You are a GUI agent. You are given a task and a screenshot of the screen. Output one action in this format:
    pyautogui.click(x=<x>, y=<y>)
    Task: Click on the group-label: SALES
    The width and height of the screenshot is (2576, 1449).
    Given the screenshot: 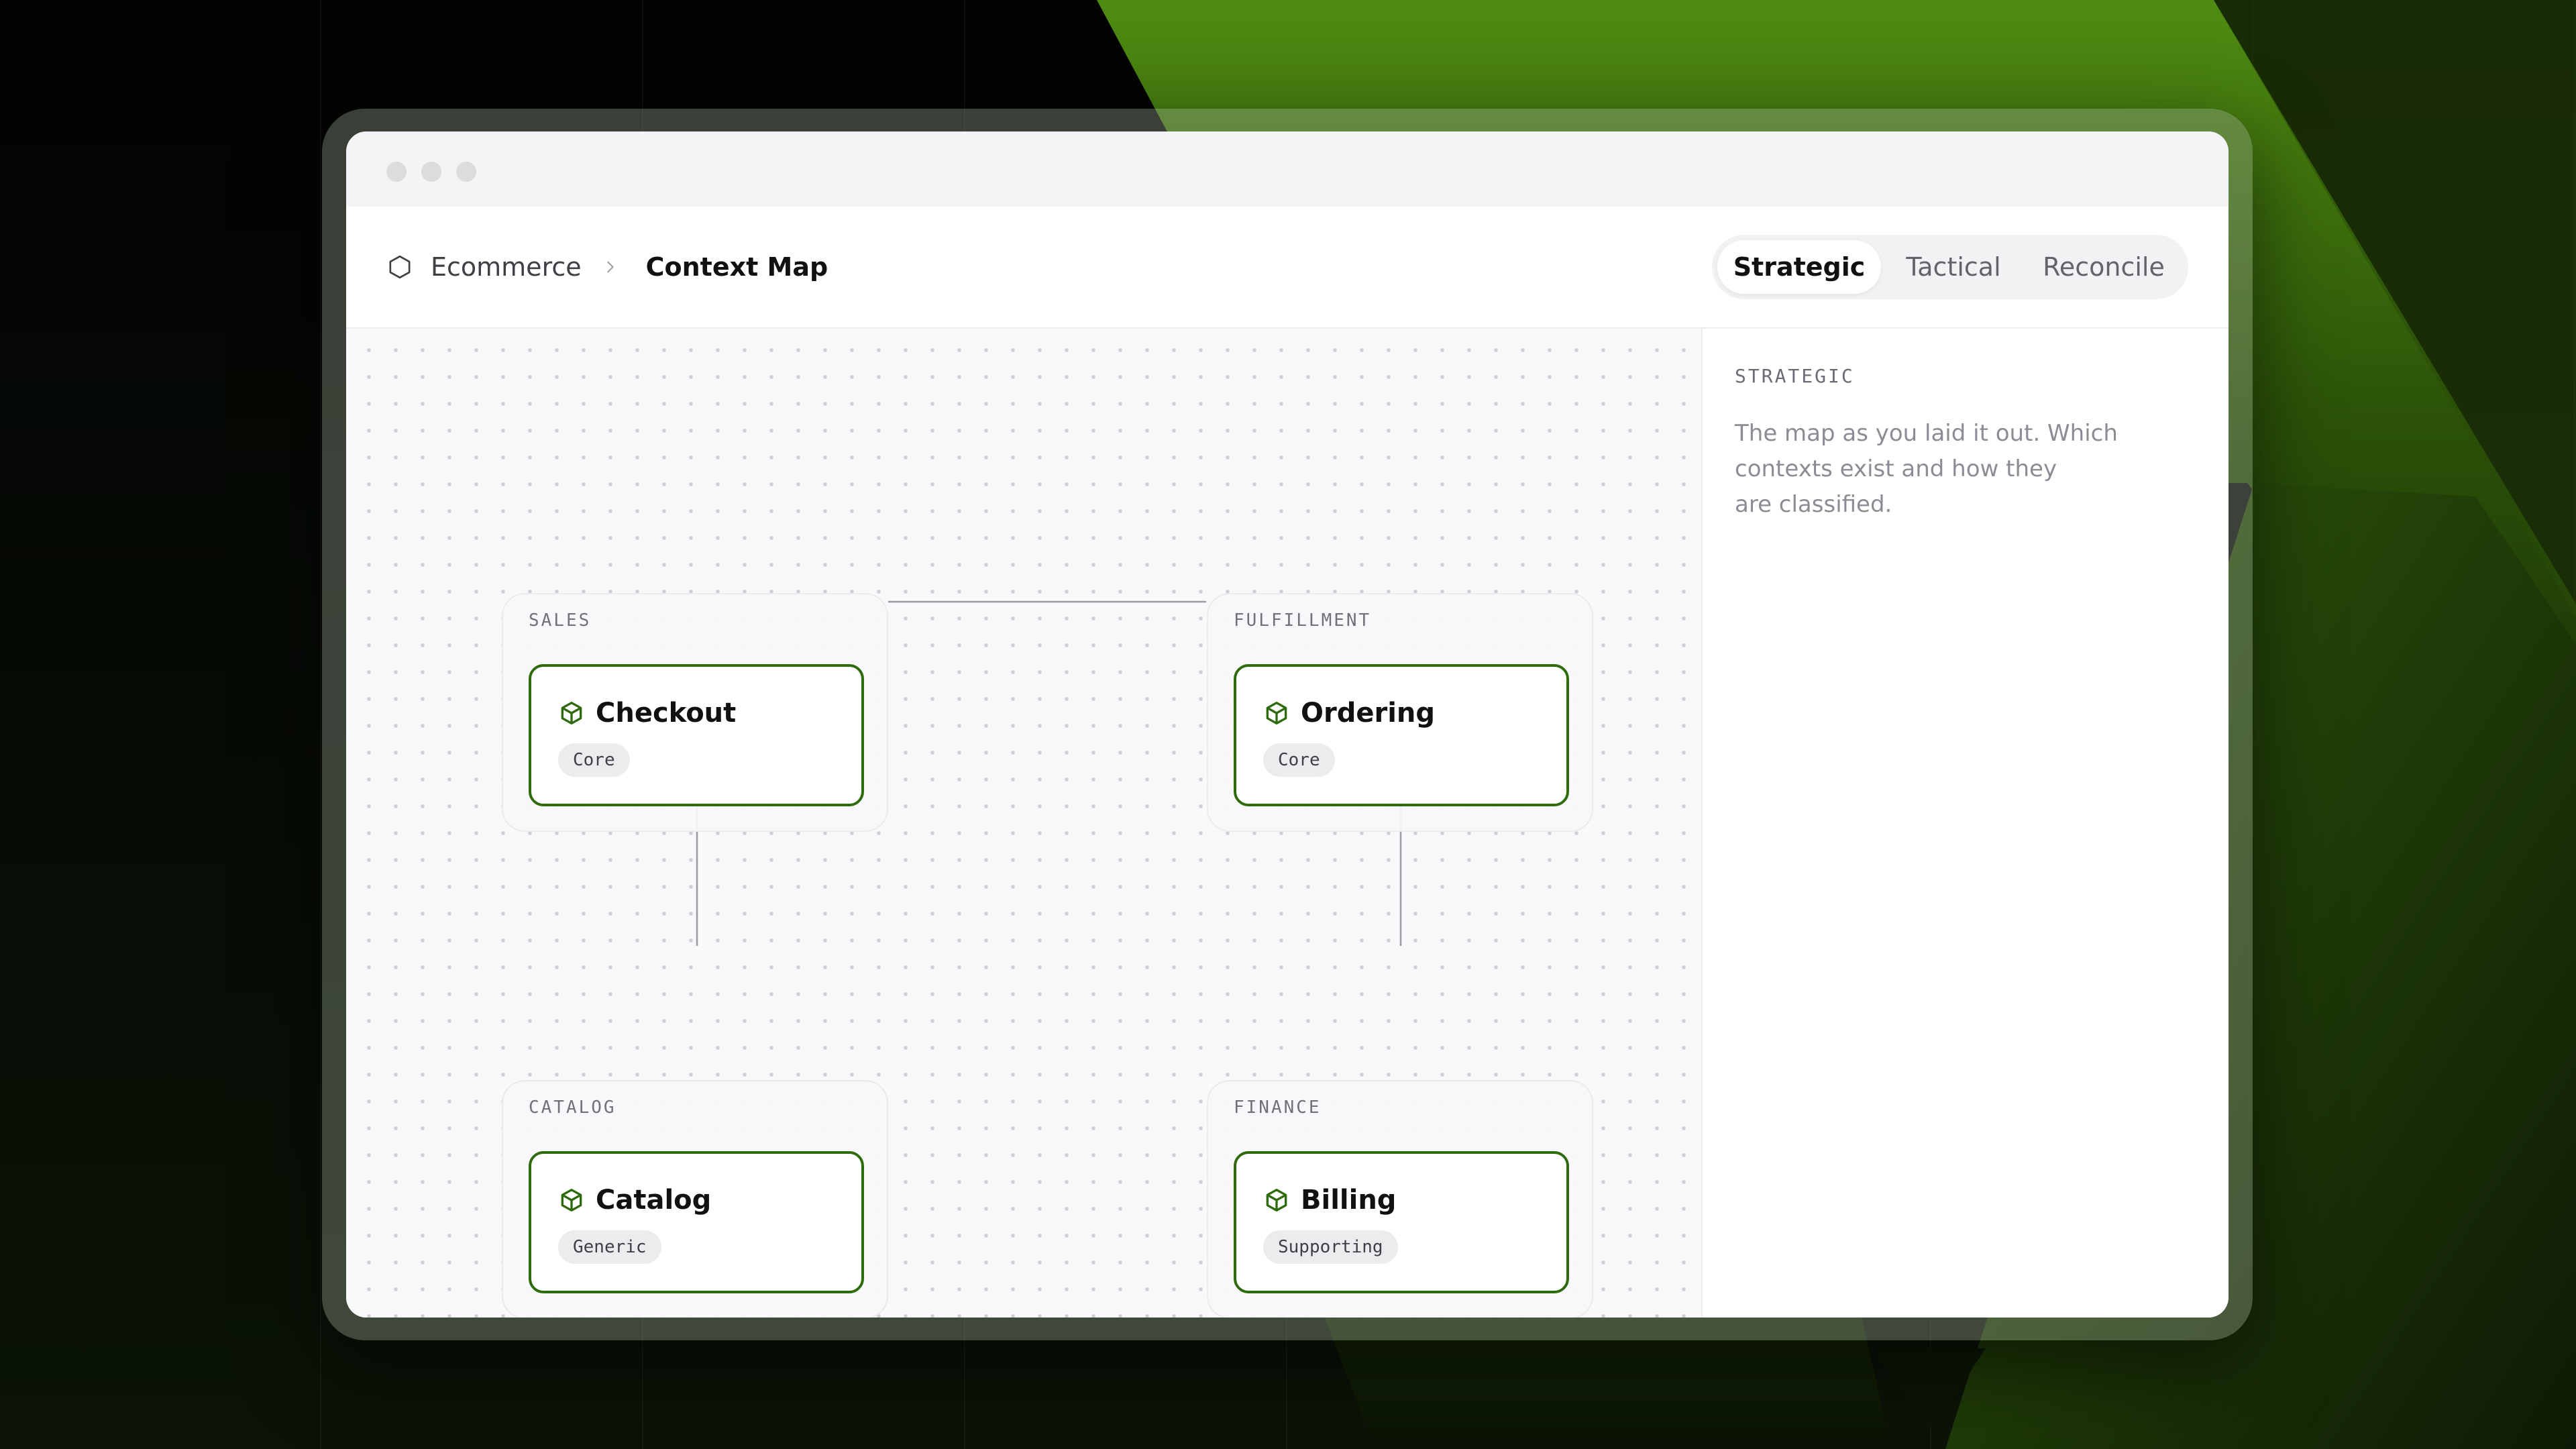 What is the action you would take?
    pyautogui.click(x=560, y=620)
    